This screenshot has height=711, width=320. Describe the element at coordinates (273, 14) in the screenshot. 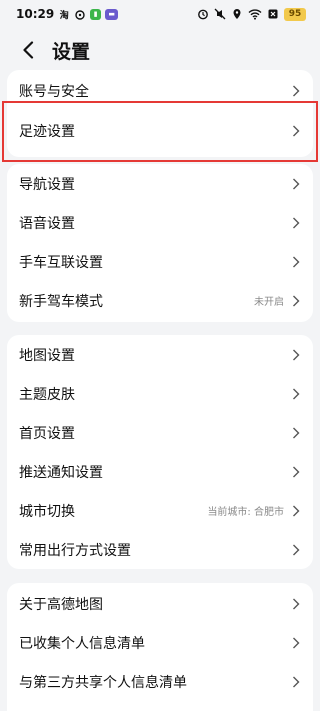

I see `sim-off-icon` at that location.